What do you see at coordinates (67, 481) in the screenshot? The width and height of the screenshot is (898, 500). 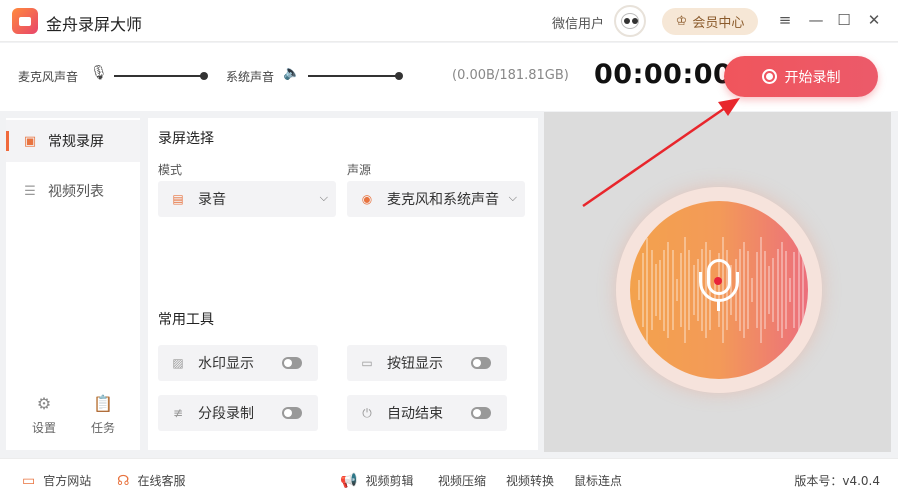 I see `official-website-label: 官方网站` at bounding box center [67, 481].